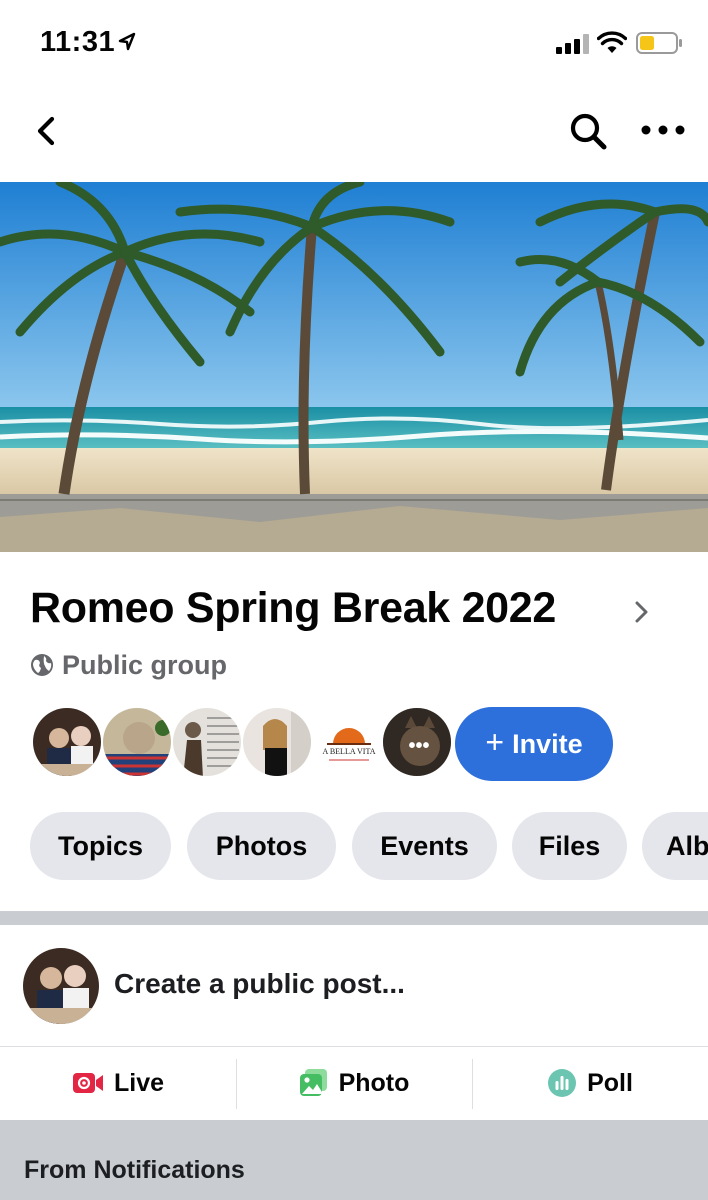 This screenshot has height=1200, width=708. What do you see at coordinates (547, 743) in the screenshot?
I see `invite-label: Invite` at bounding box center [547, 743].